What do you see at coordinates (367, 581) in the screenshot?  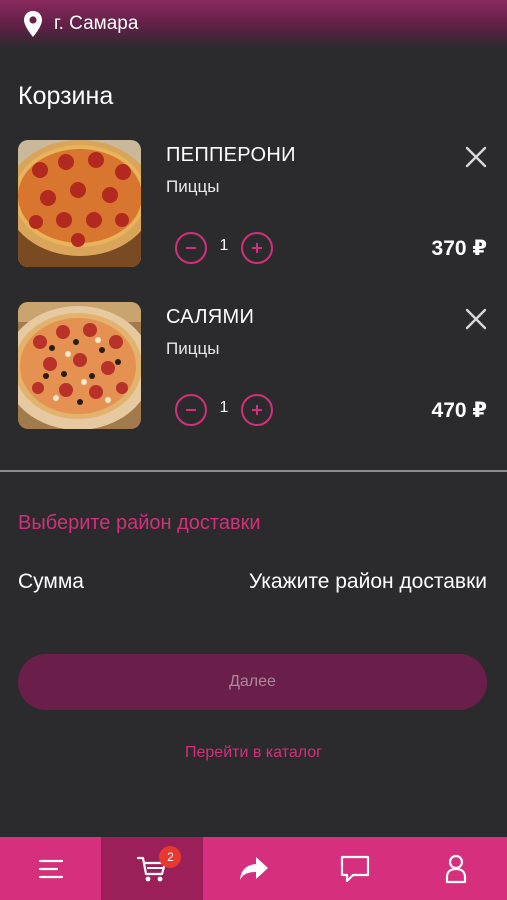 I see `sum-value: Укажите район доставки` at bounding box center [367, 581].